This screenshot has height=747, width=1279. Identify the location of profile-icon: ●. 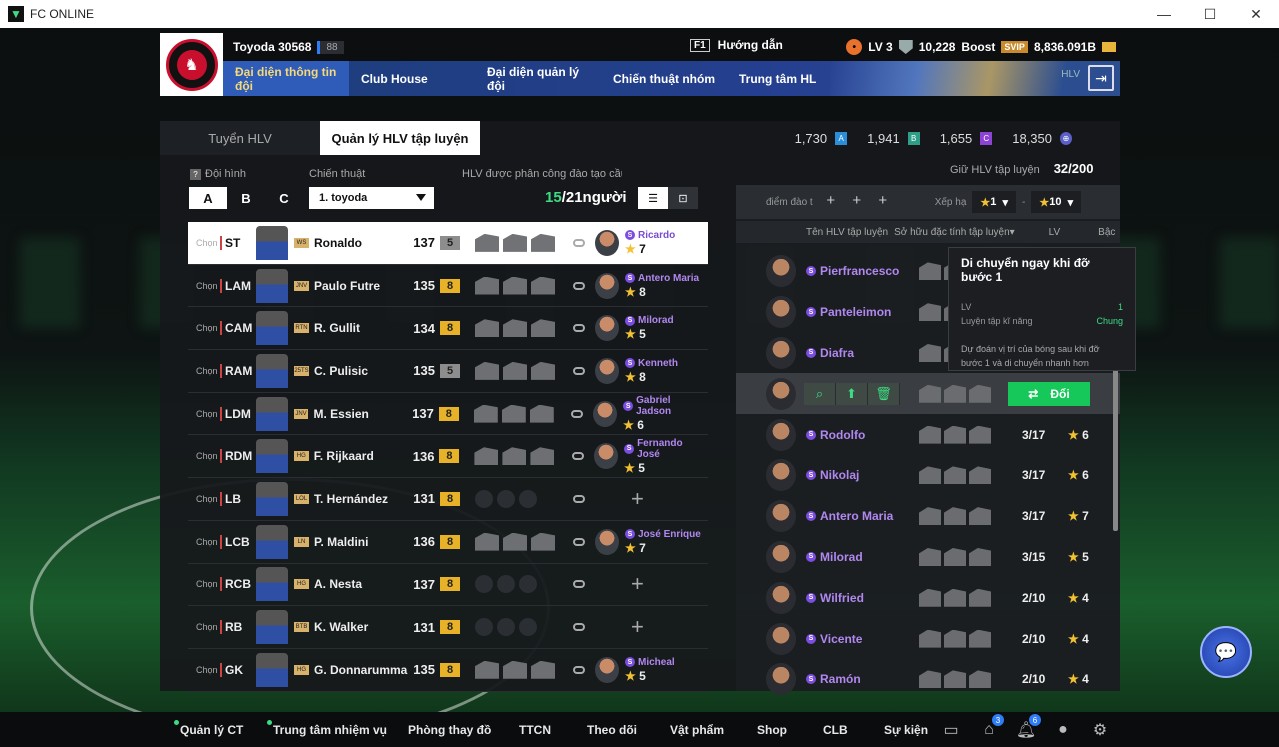
(1063, 730).